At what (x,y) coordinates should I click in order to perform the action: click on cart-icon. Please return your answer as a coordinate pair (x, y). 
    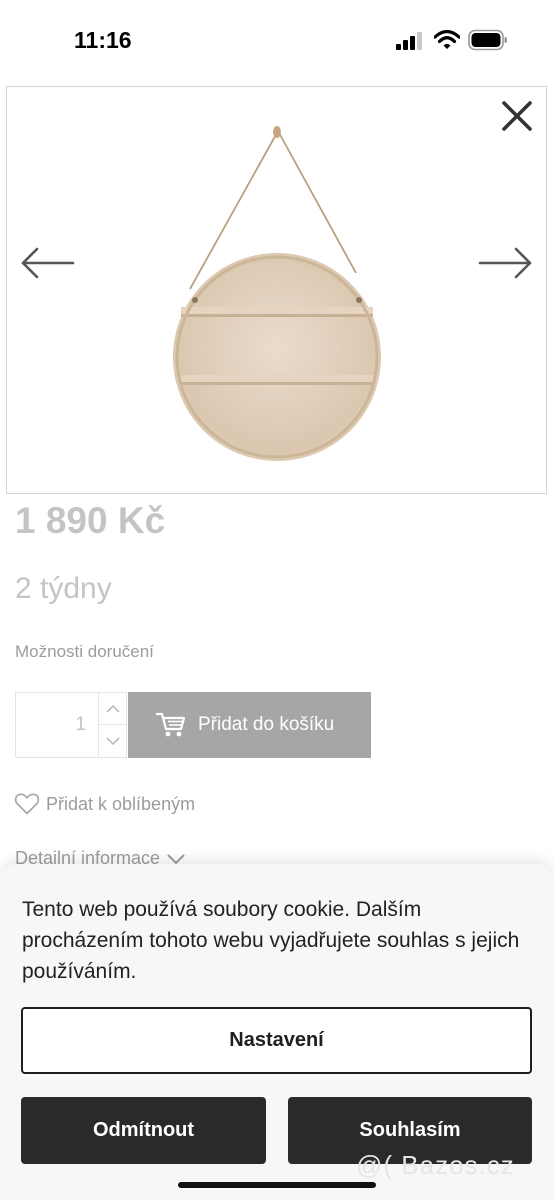
    Looking at the image, I should click on (171, 724).